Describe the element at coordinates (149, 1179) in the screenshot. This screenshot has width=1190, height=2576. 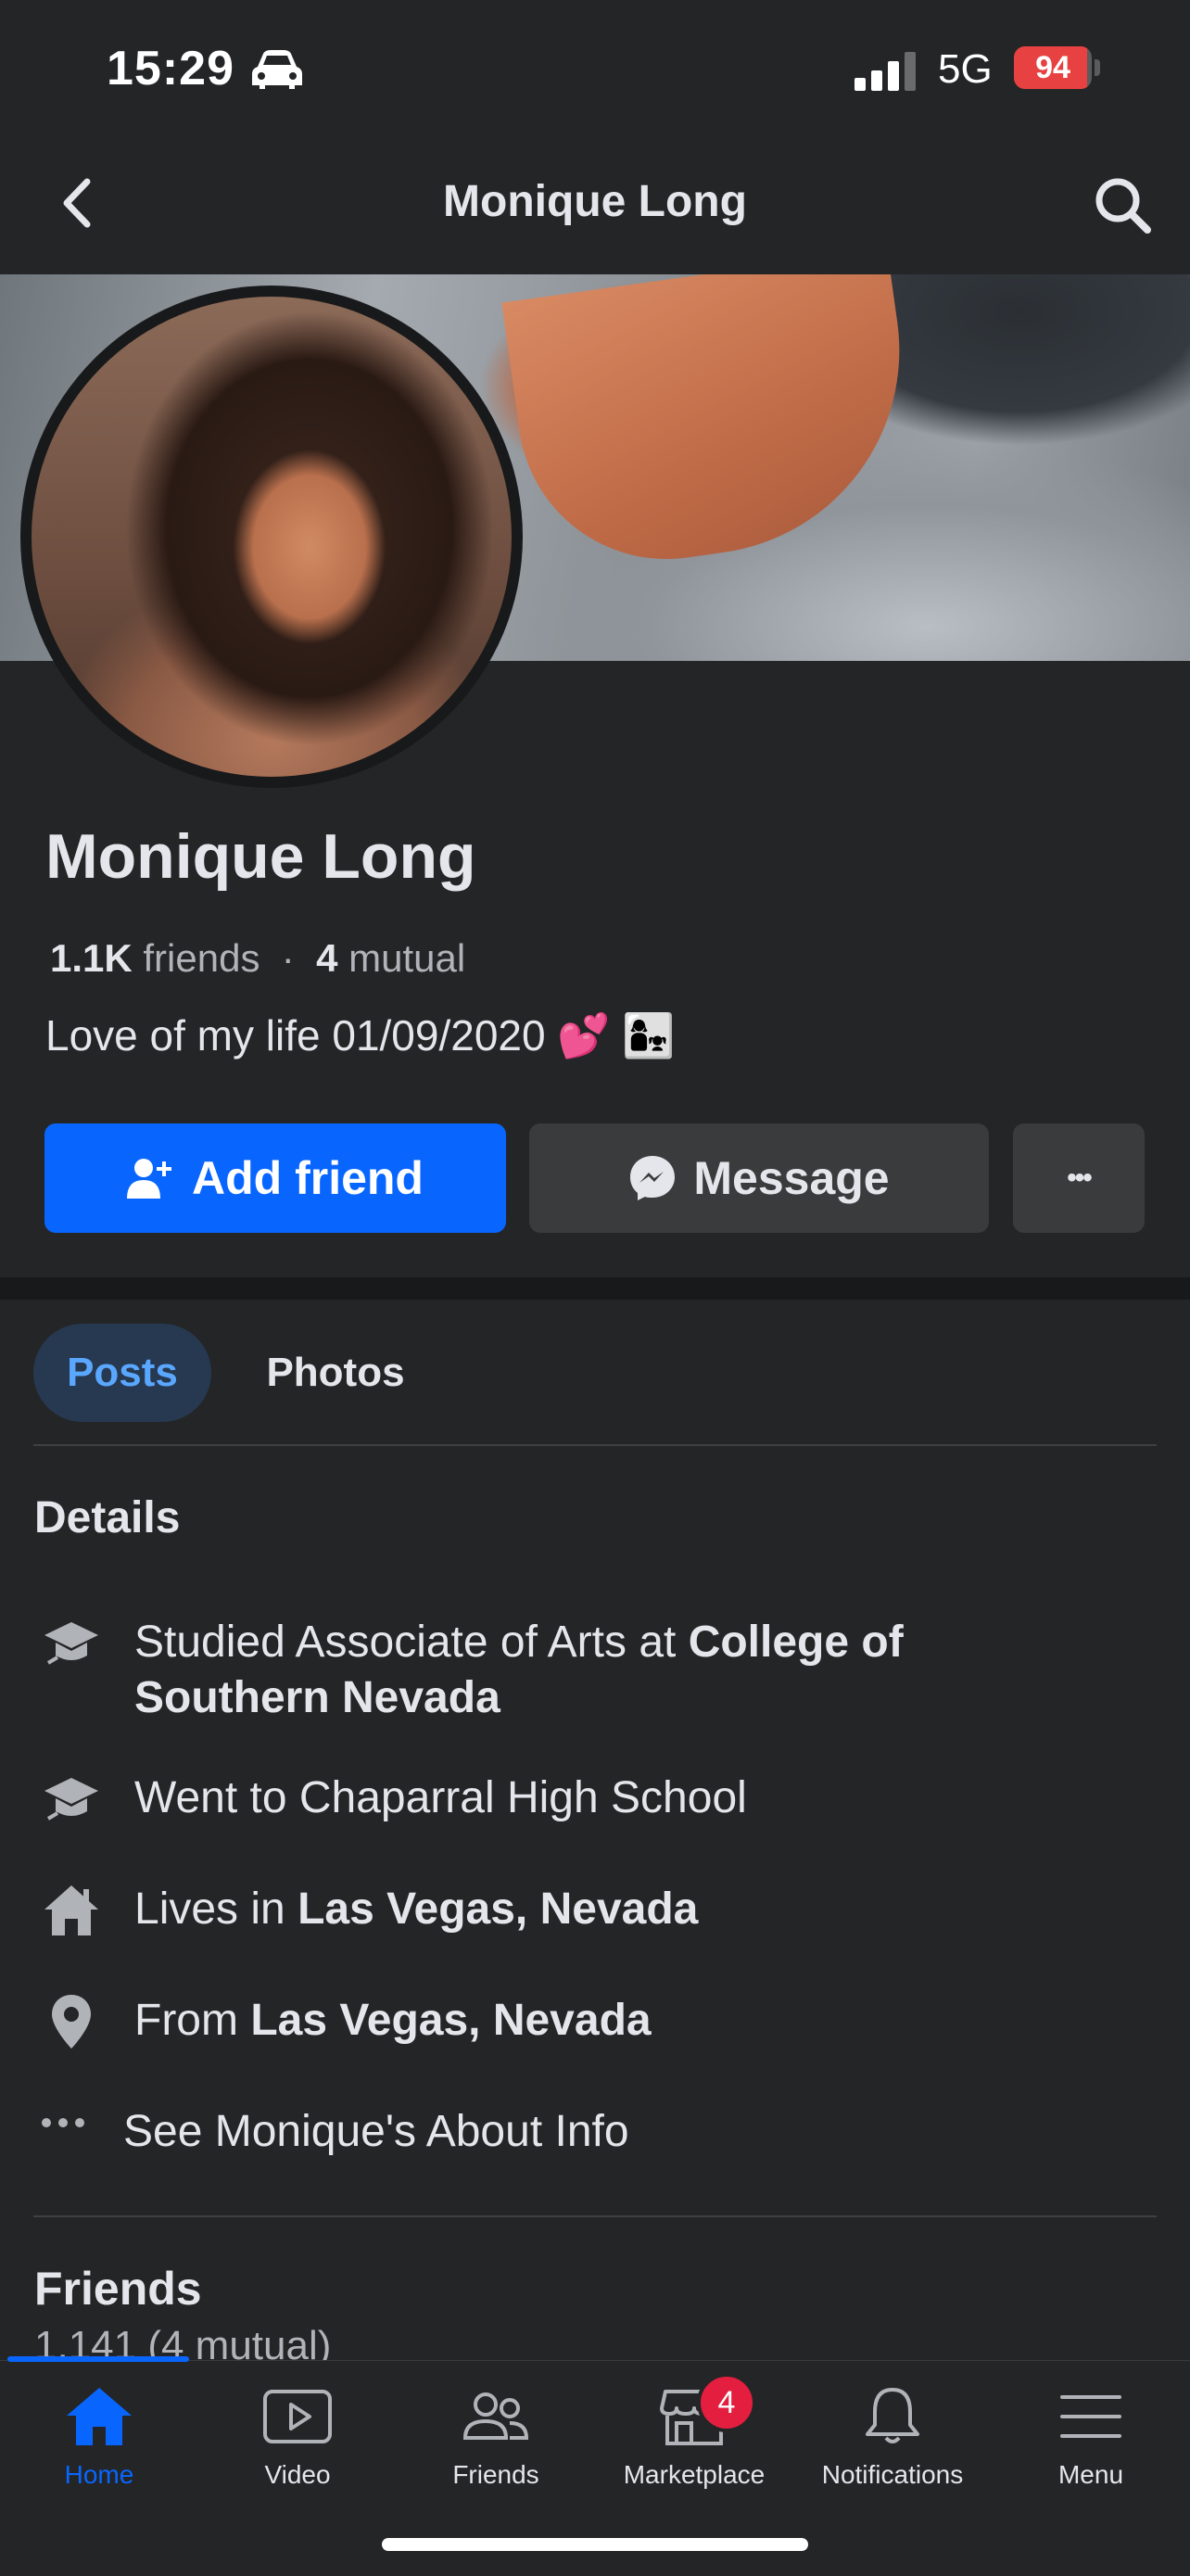
I see `add-person-icon` at that location.